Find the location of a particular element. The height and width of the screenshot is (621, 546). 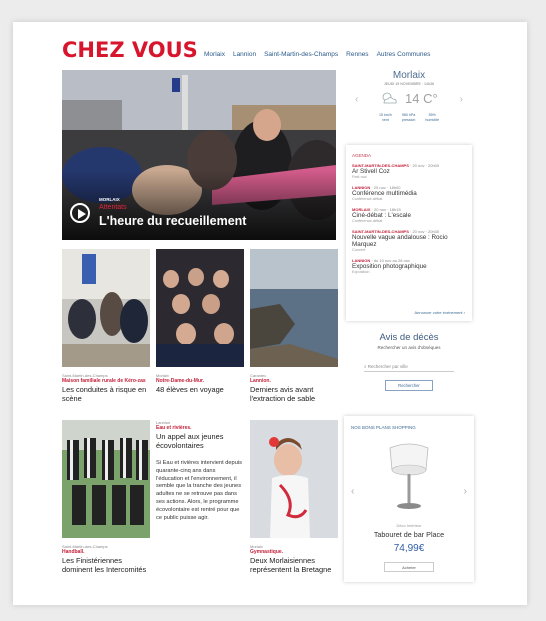

weather-temp: 14 C° is located at coordinates (421, 98).